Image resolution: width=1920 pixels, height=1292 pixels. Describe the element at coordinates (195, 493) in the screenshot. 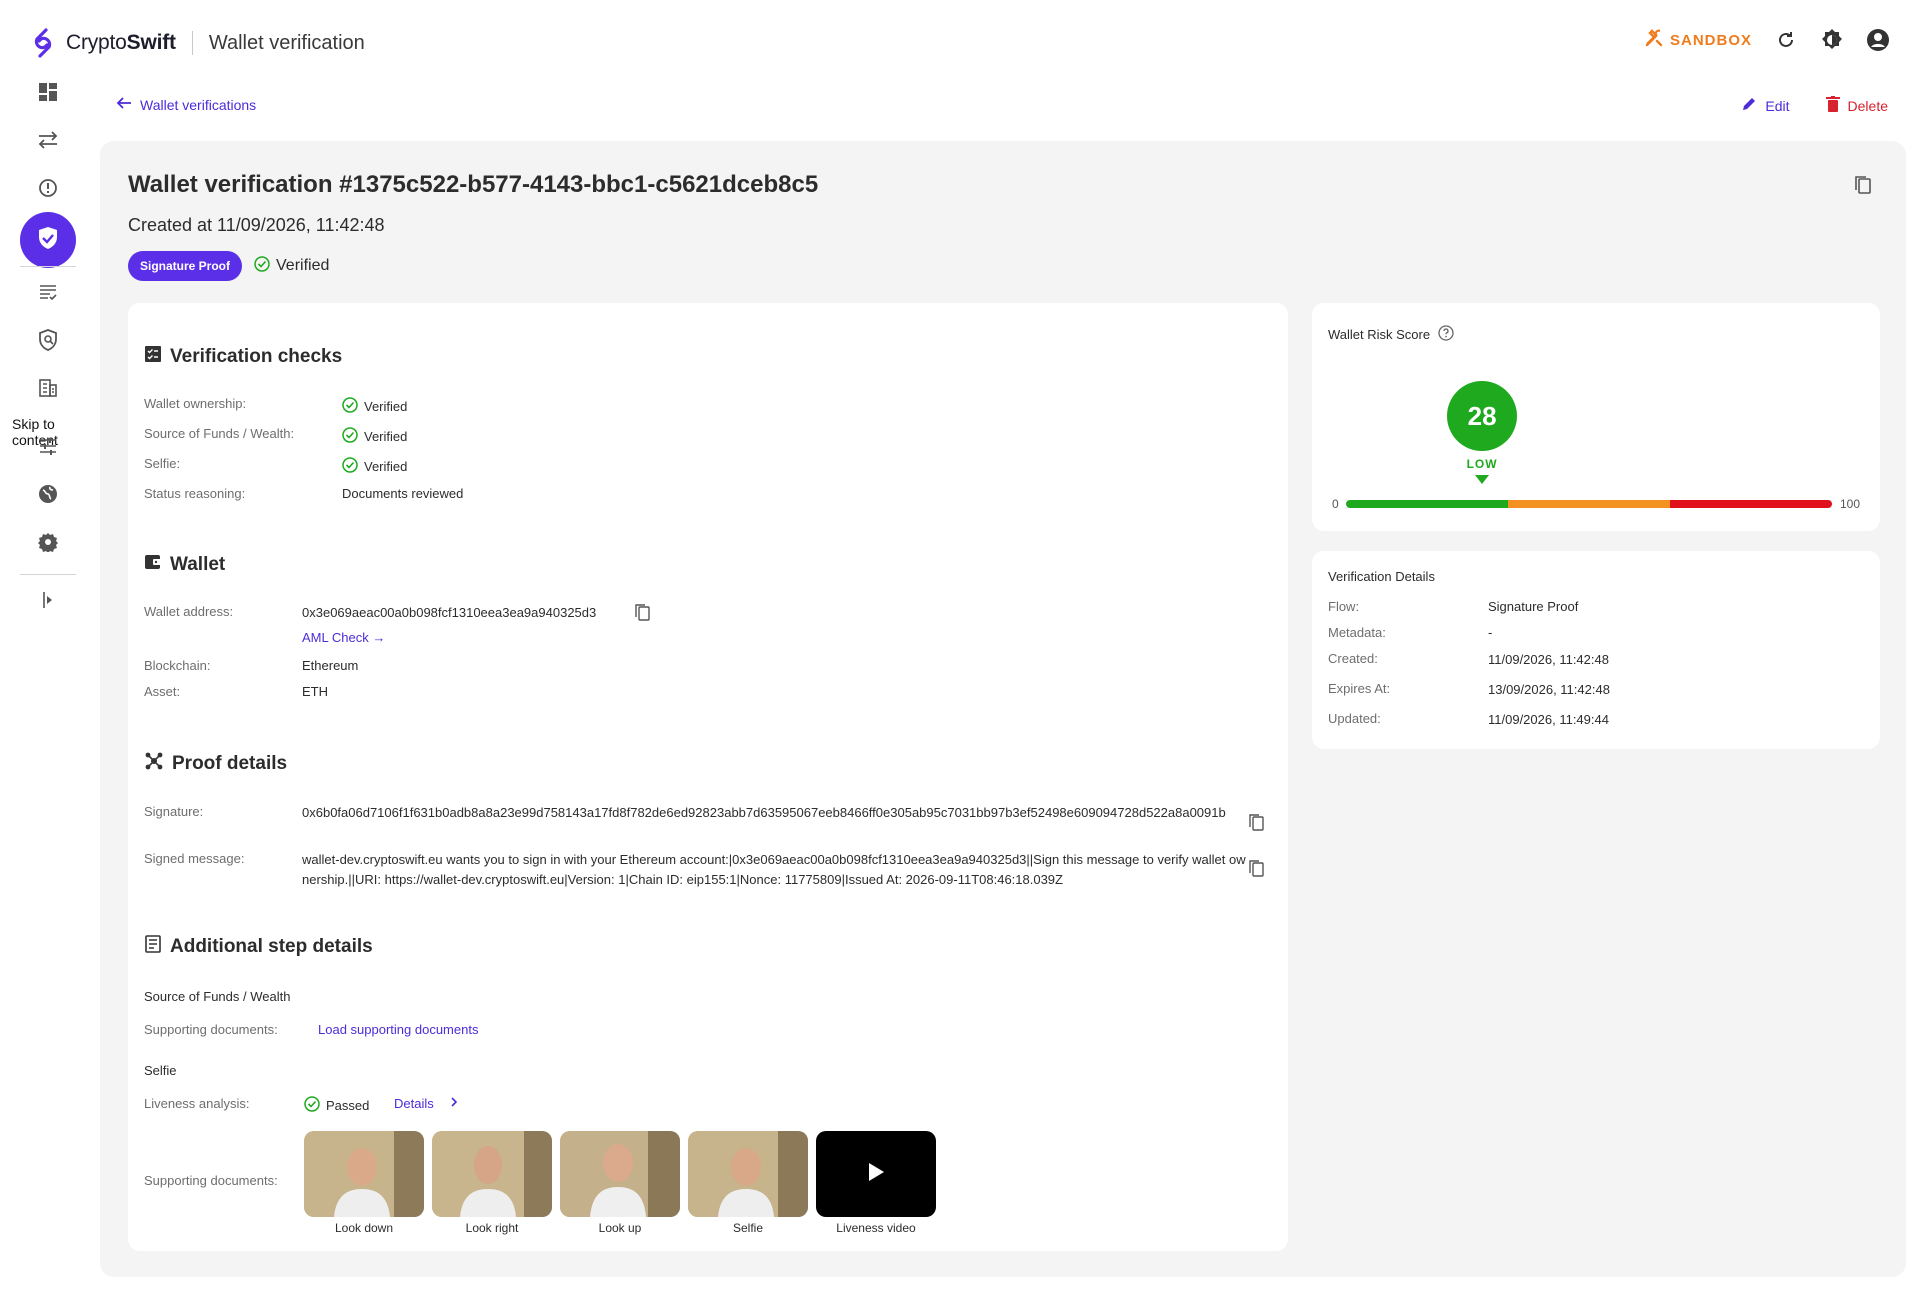

I see `reasoning-label: Status reasoning:` at that location.